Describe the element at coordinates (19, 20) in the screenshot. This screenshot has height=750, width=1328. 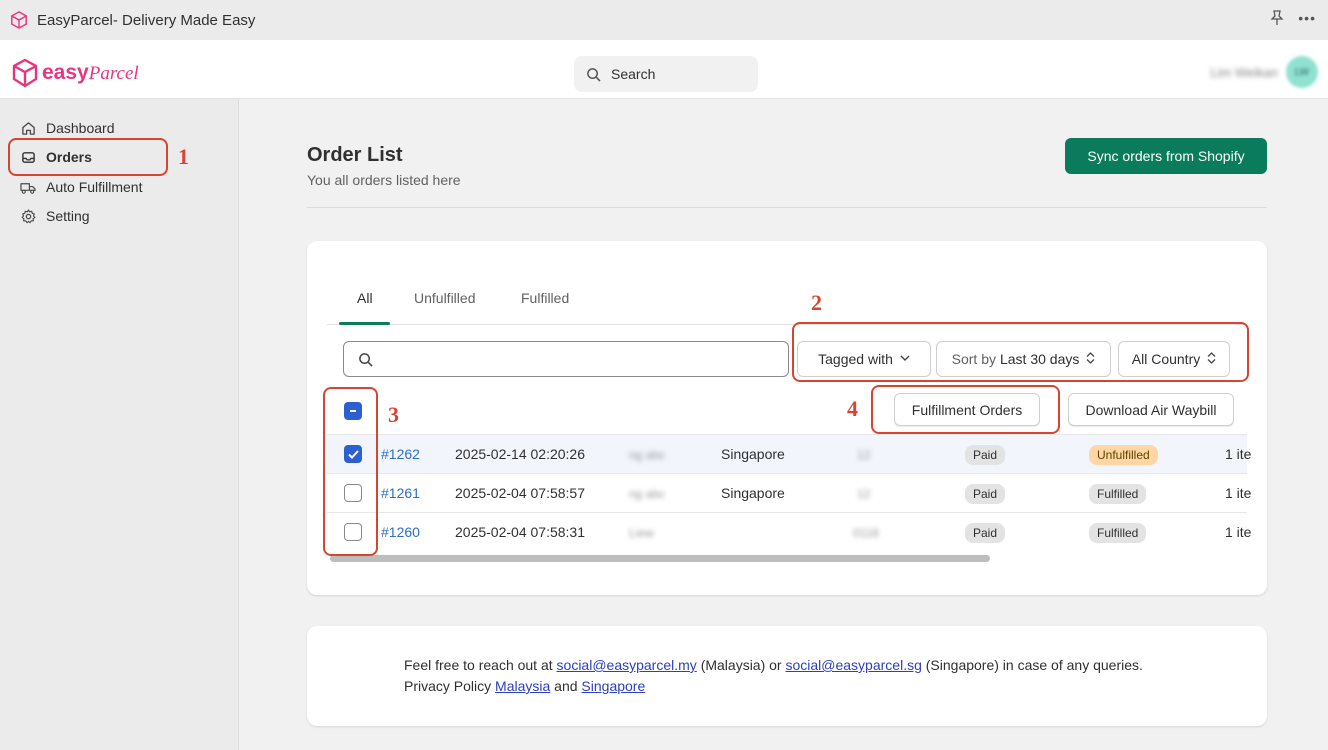
I see `app-box-icon` at that location.